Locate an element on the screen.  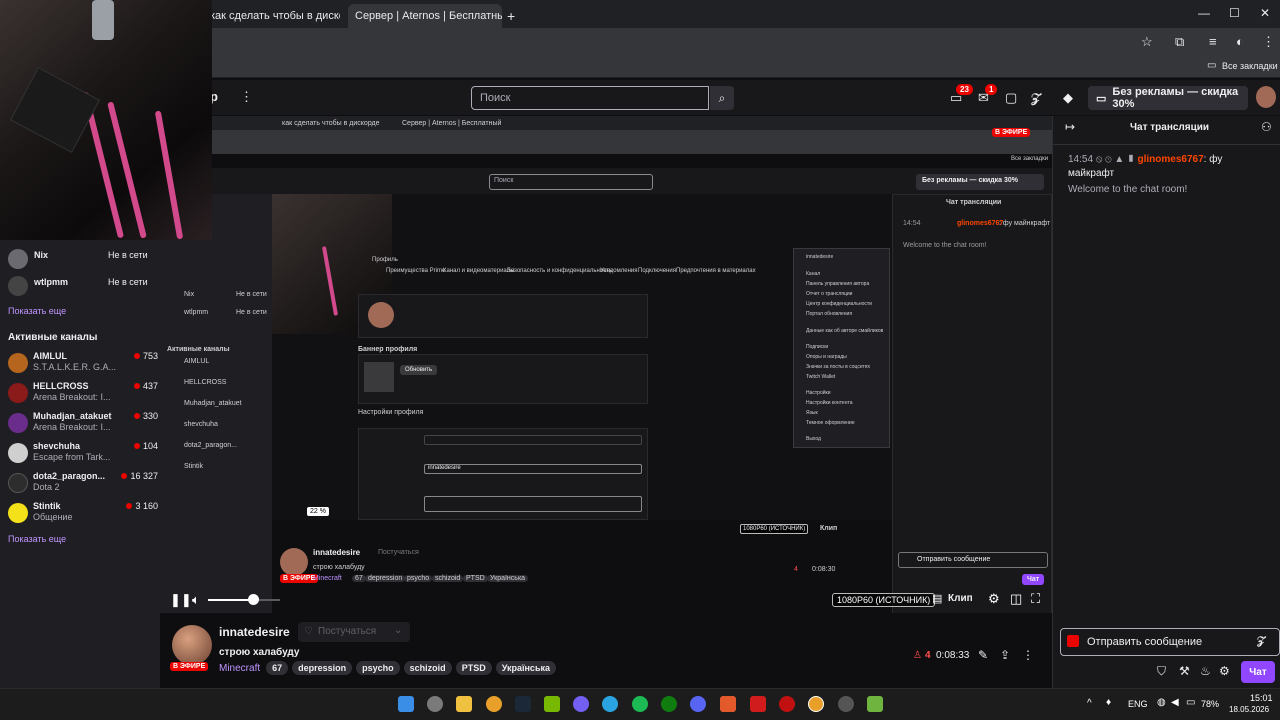
edit-icon: ✎ is located at coordinates (983, 655).